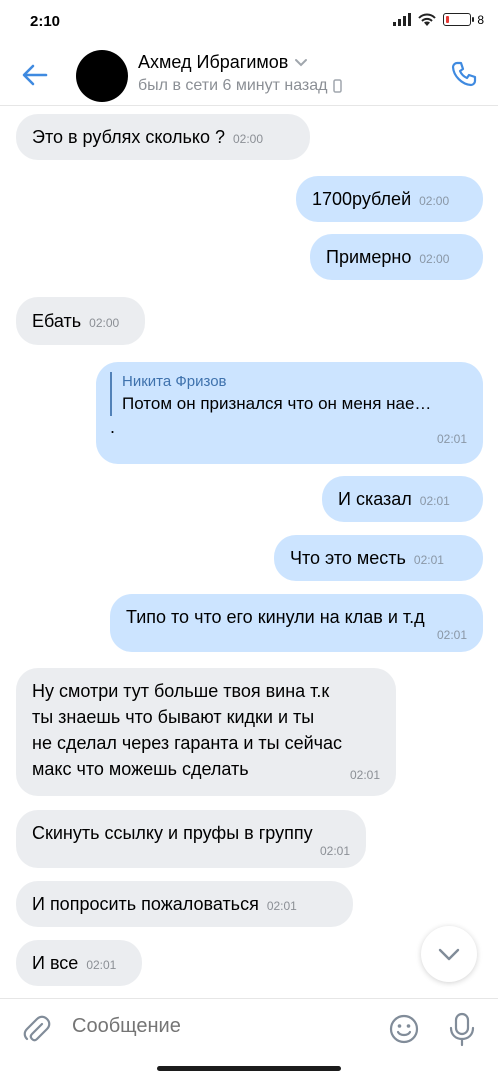 The height and width of the screenshot is (1080, 498). I want to click on message-line: макс что можешь сделать, so click(140, 769).